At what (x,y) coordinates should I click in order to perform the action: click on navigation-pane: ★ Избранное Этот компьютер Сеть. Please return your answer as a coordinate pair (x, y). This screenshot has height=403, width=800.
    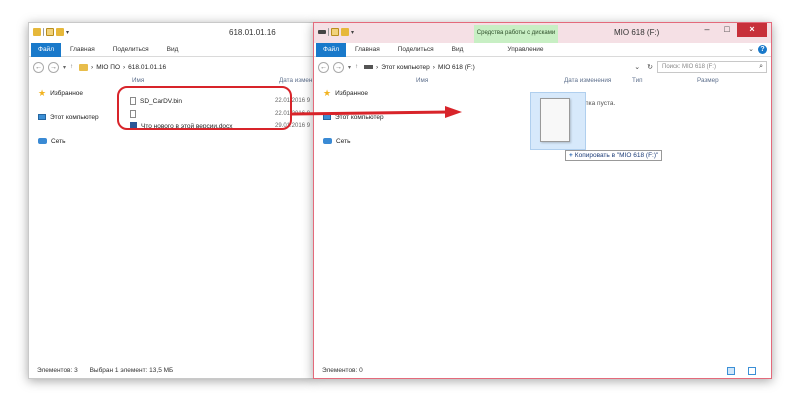
    Looking at the image, I should click on (71, 220).